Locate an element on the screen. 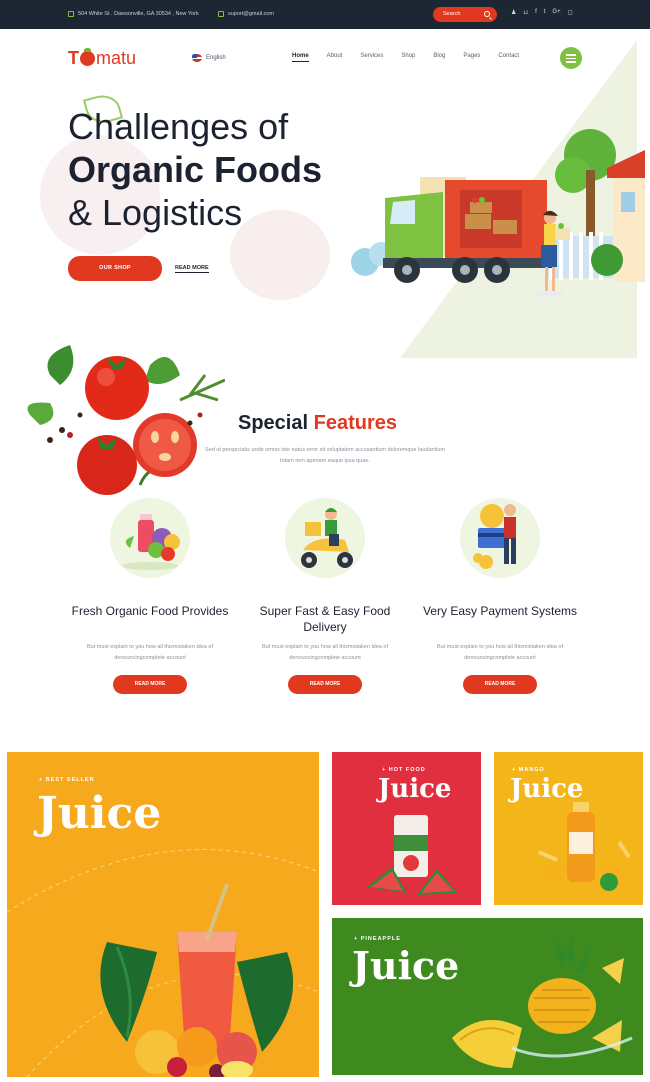 This screenshot has width=650, height=1082. pineapple-image is located at coordinates (542, 1002).